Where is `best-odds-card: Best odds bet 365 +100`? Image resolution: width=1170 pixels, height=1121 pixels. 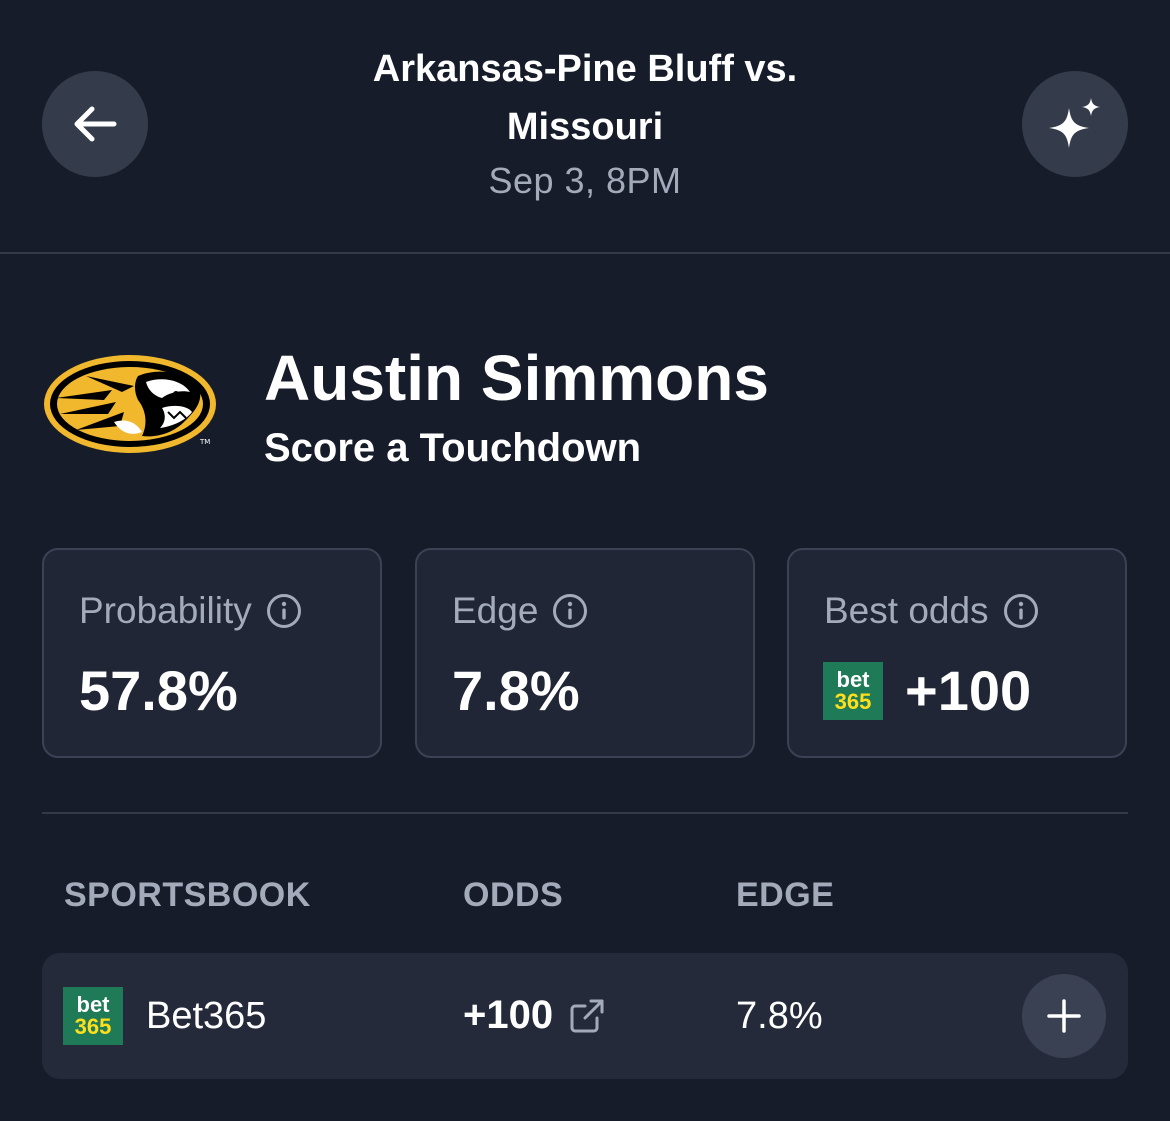
best-odds-card: Best odds bet 365 +100 is located at coordinates (957, 653).